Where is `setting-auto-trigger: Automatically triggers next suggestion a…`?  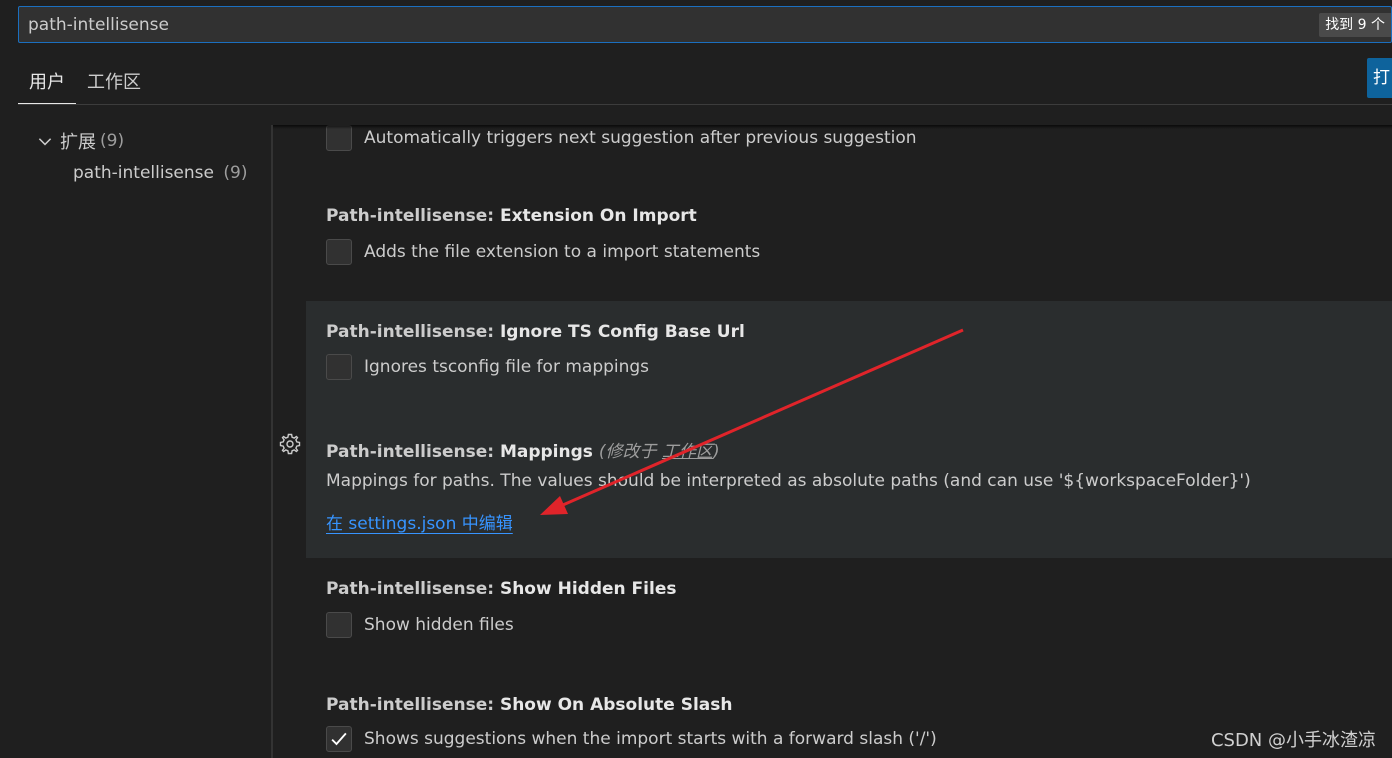 setting-auto-trigger: Automatically triggers next suggestion a… is located at coordinates (849, 155).